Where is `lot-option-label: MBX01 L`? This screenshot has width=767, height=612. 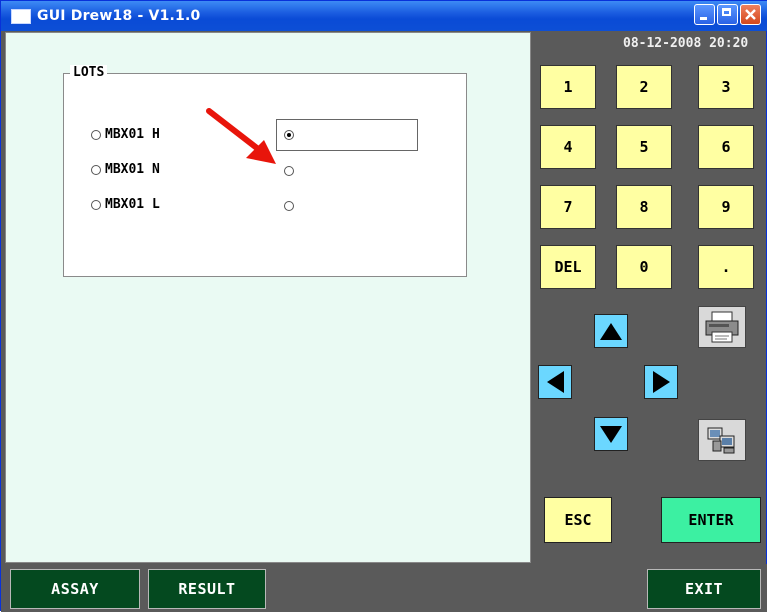
lot-option-label: MBX01 L is located at coordinates (132, 204).